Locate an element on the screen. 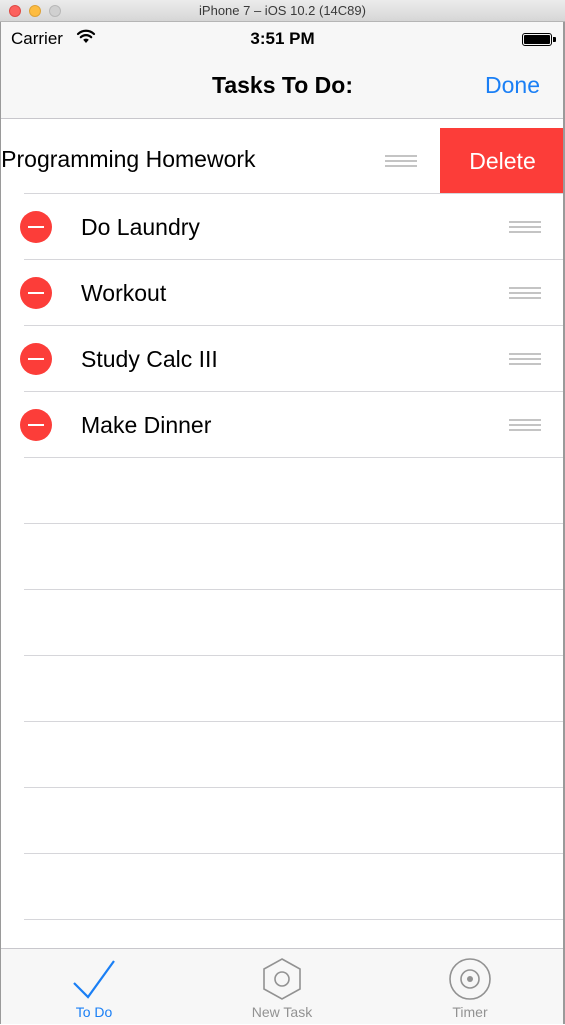  navigation-bar: Tasks To Do: Done is located at coordinates (282, 86).